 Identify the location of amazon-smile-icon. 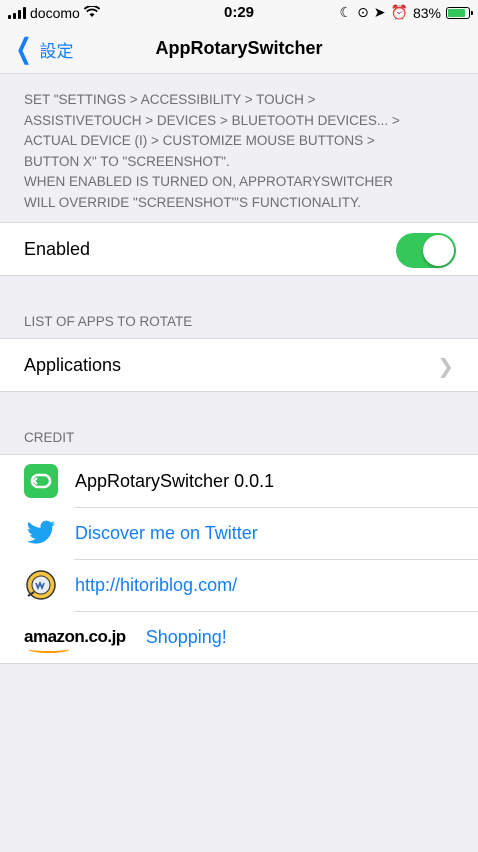
(49, 649).